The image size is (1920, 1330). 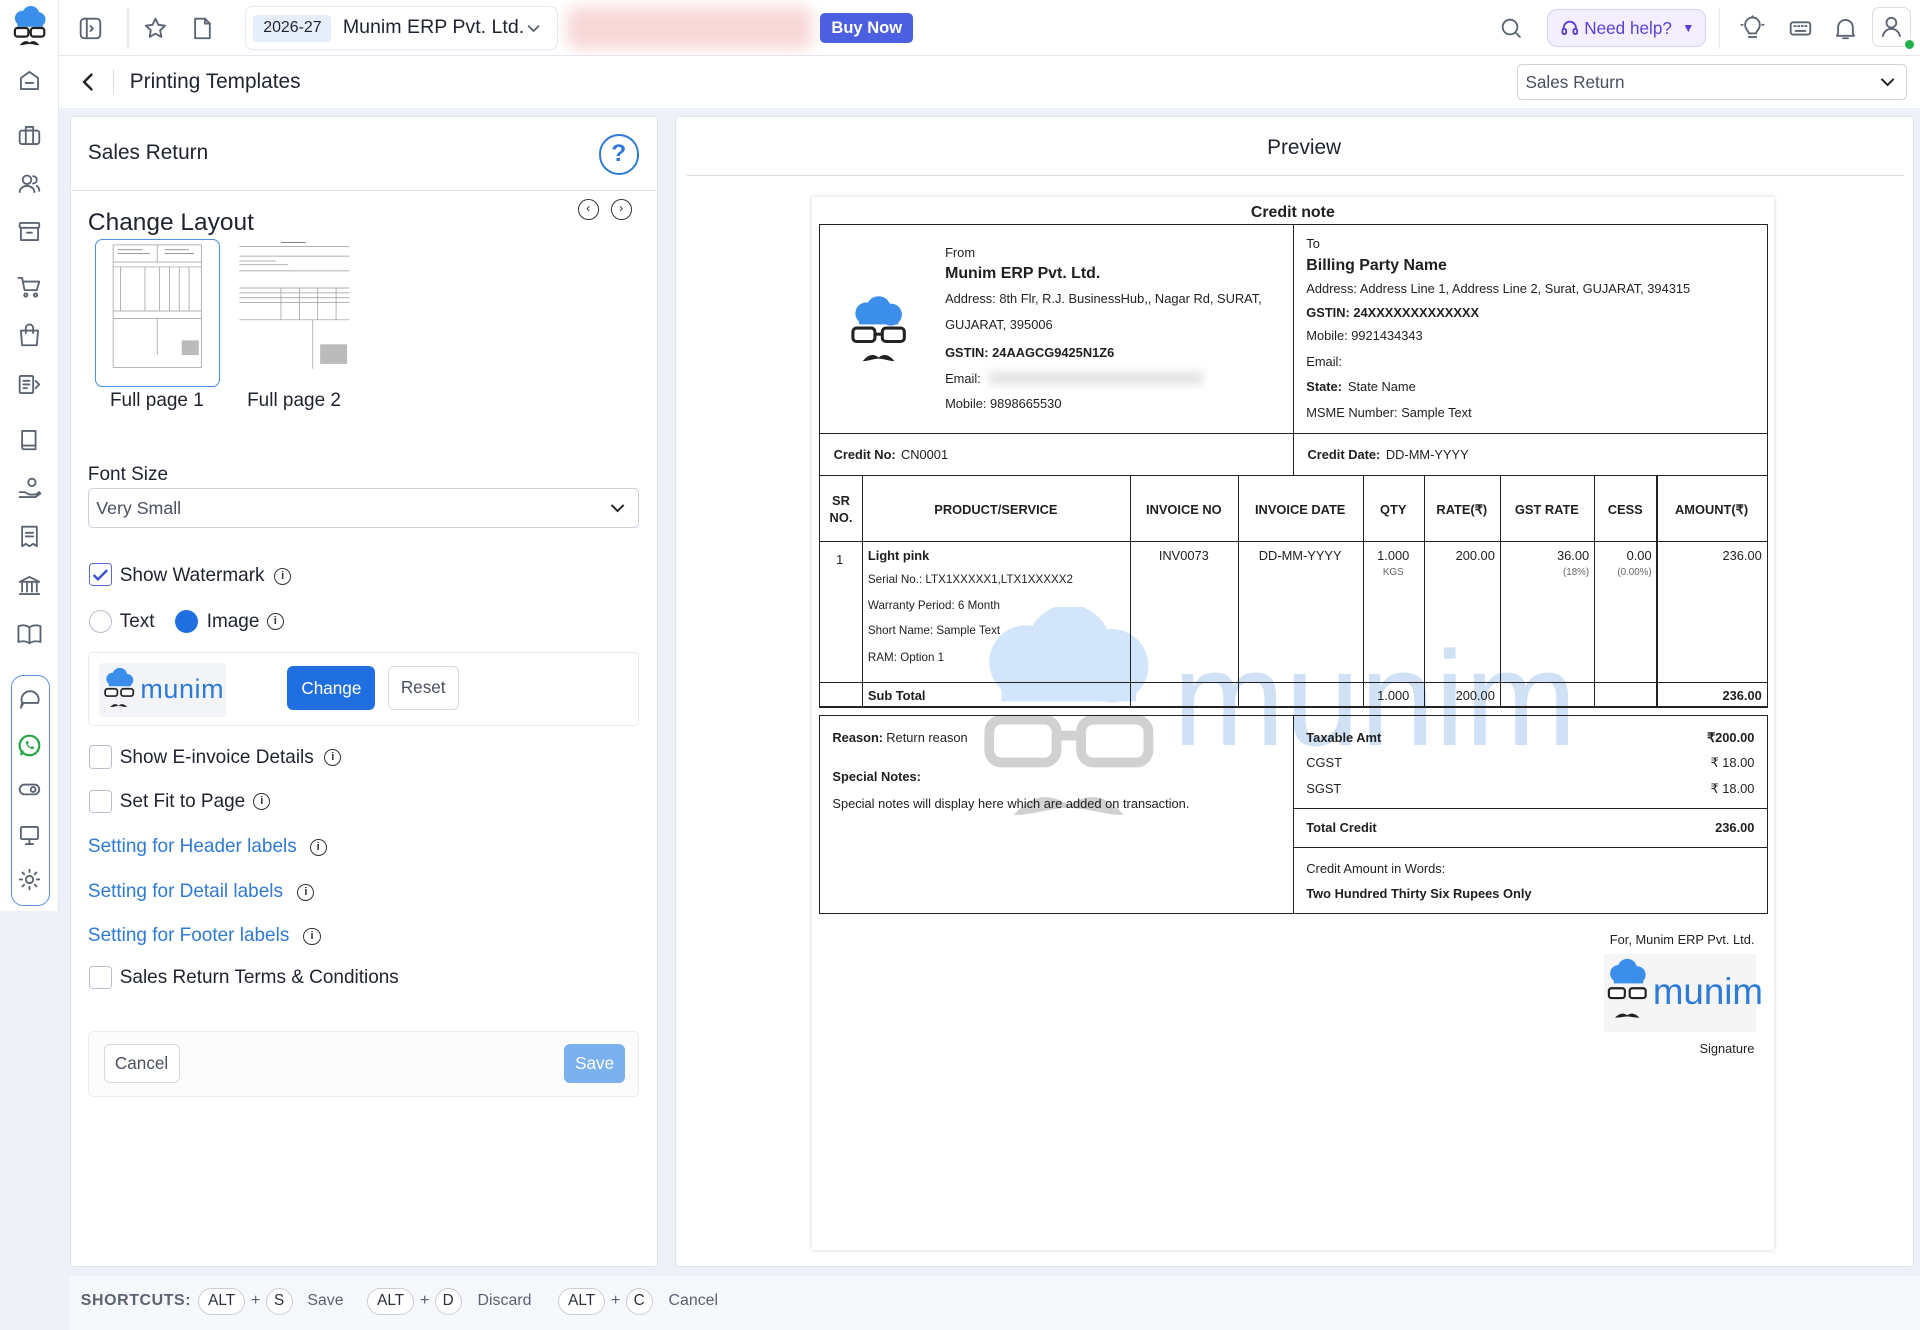 What do you see at coordinates (616, 1300) in the screenshot?
I see `plus-sign: +` at bounding box center [616, 1300].